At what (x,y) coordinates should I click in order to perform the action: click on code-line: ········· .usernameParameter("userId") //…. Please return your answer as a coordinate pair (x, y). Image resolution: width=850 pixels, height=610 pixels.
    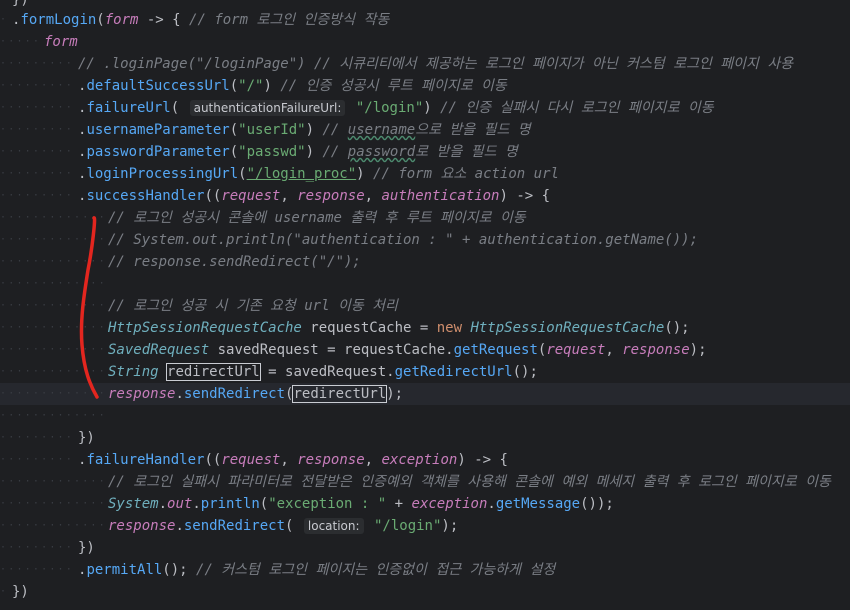
    Looking at the image, I should click on (425, 130).